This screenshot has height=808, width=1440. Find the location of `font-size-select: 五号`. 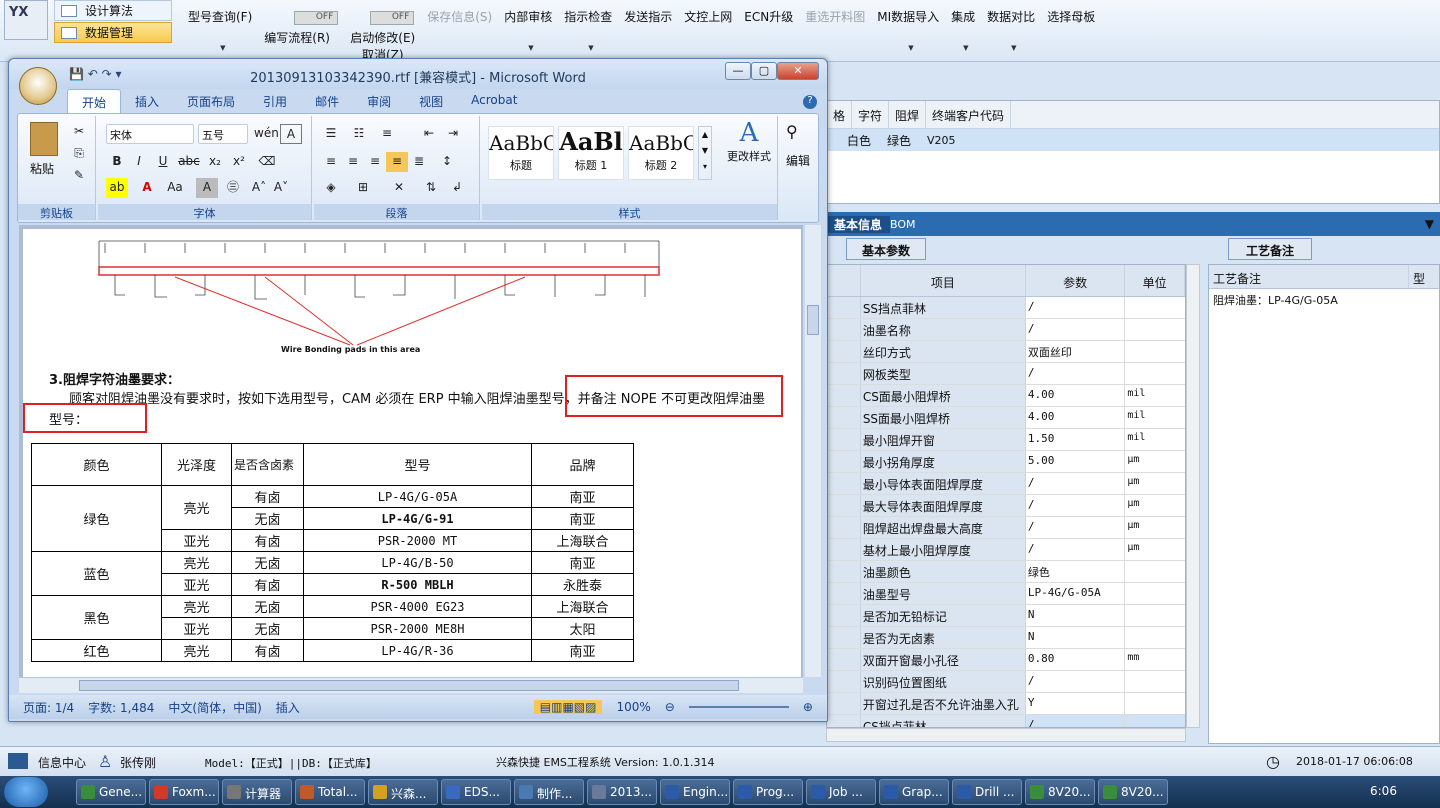

font-size-select: 五号 is located at coordinates (223, 134).